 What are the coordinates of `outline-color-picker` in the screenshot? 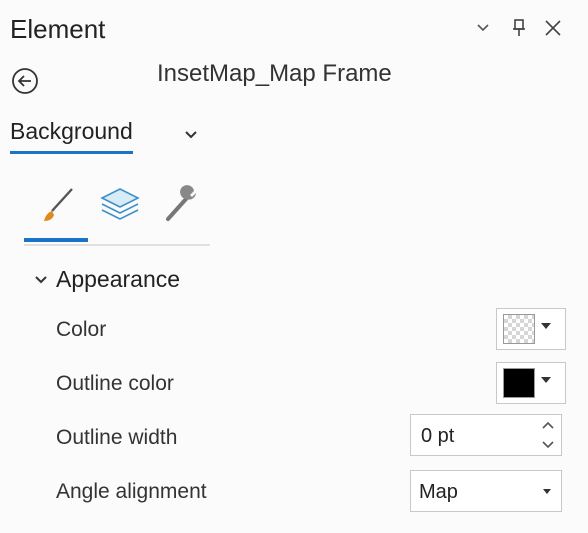 It's located at (531, 383).